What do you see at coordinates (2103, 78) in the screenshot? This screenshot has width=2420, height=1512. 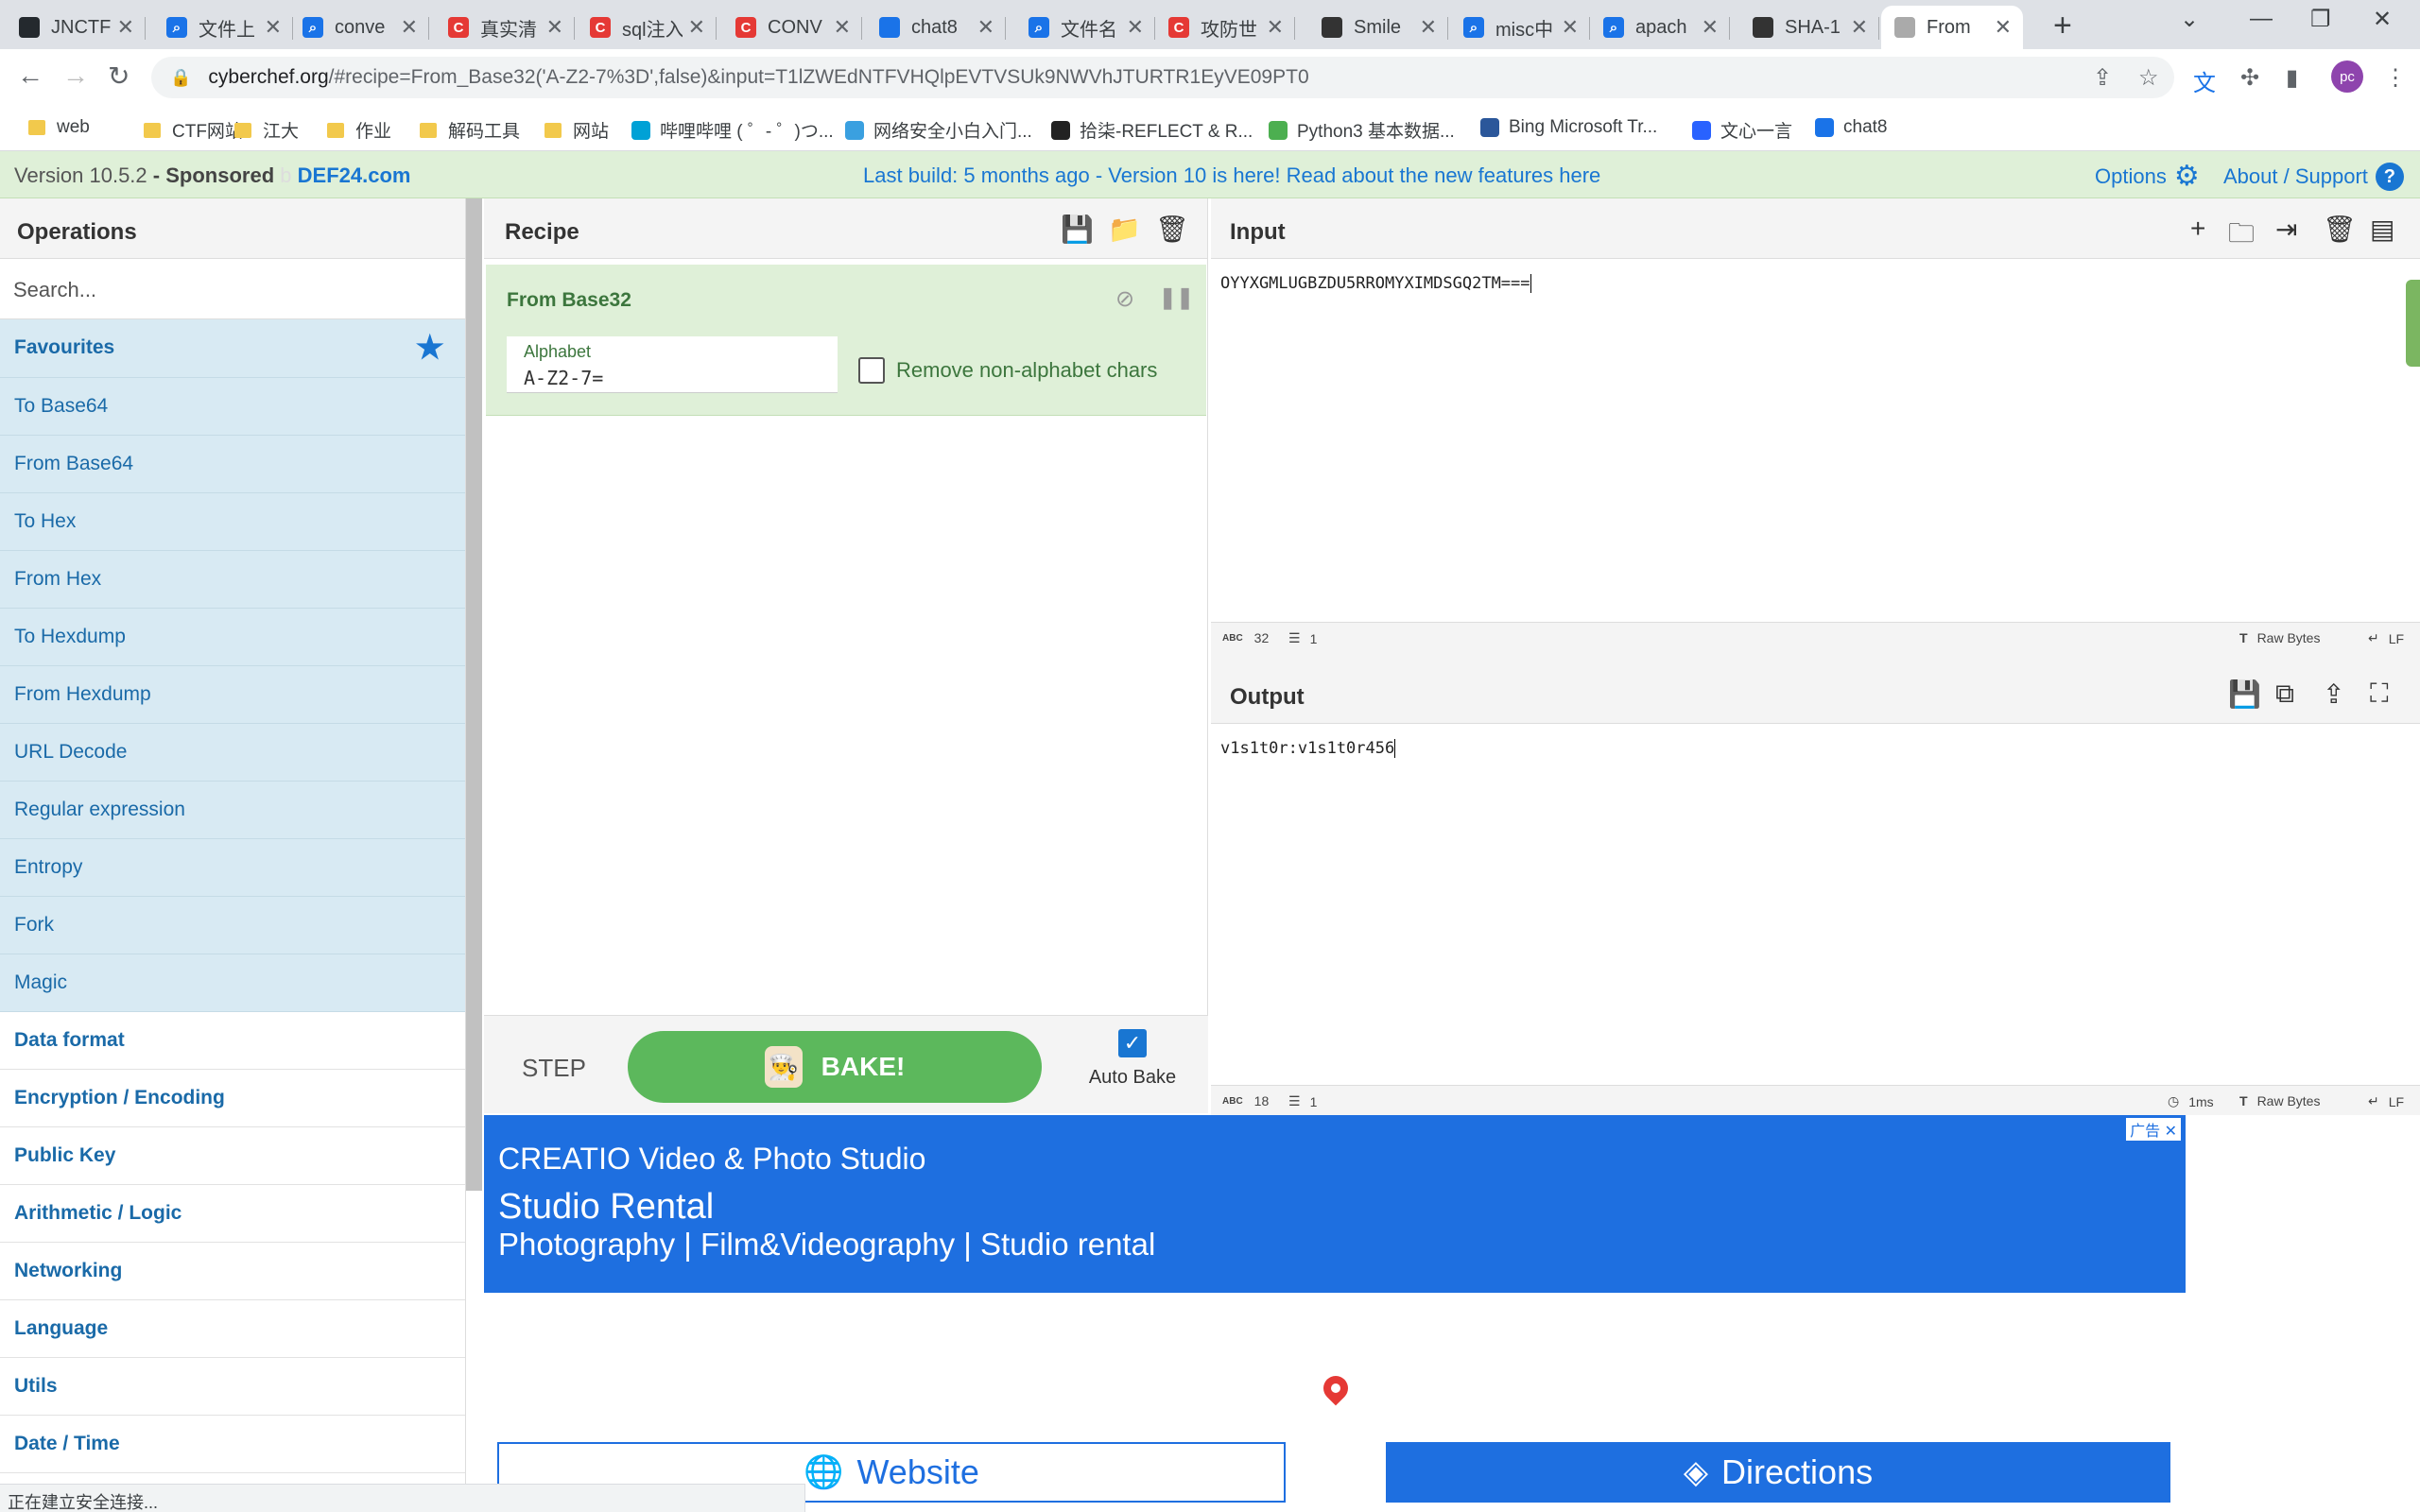 I see `share-icon: ⇪` at bounding box center [2103, 78].